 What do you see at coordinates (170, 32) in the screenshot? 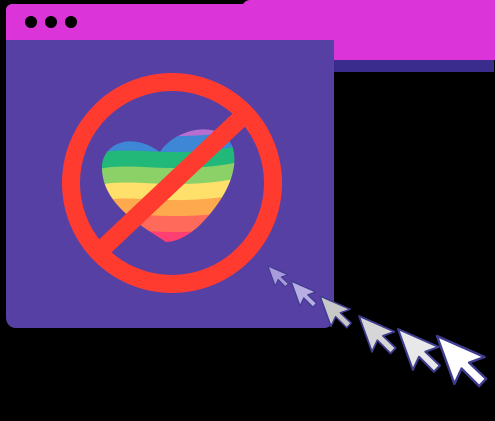
I see `window-title-bar-lower` at bounding box center [170, 32].